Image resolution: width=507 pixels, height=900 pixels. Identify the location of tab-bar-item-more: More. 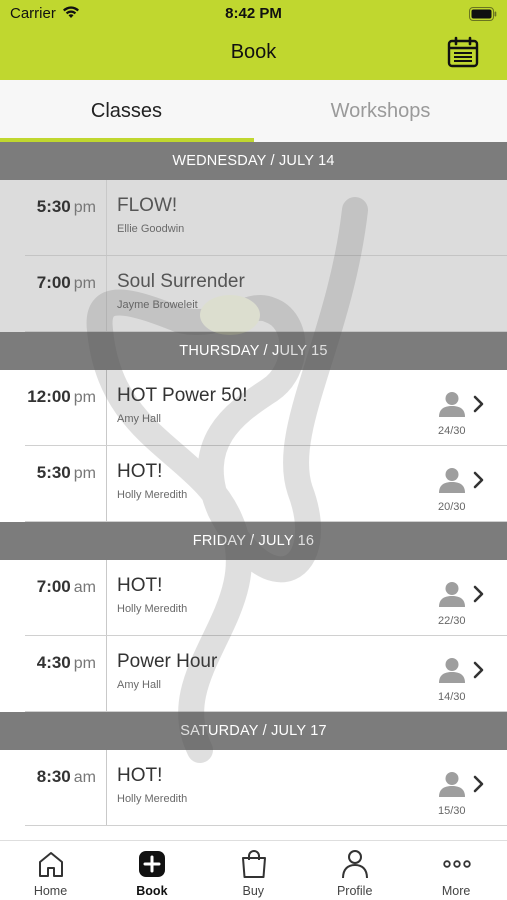
(456, 870).